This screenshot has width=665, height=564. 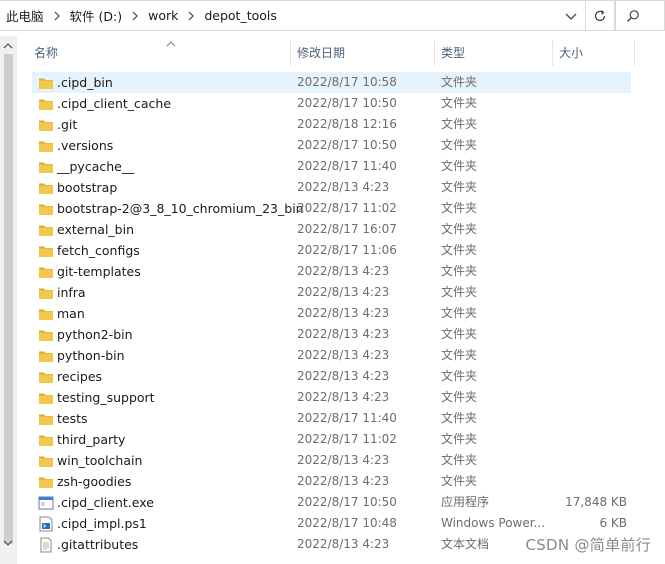 What do you see at coordinates (363, 52) in the screenshot?
I see `column-date-modified: 修改日期` at bounding box center [363, 52].